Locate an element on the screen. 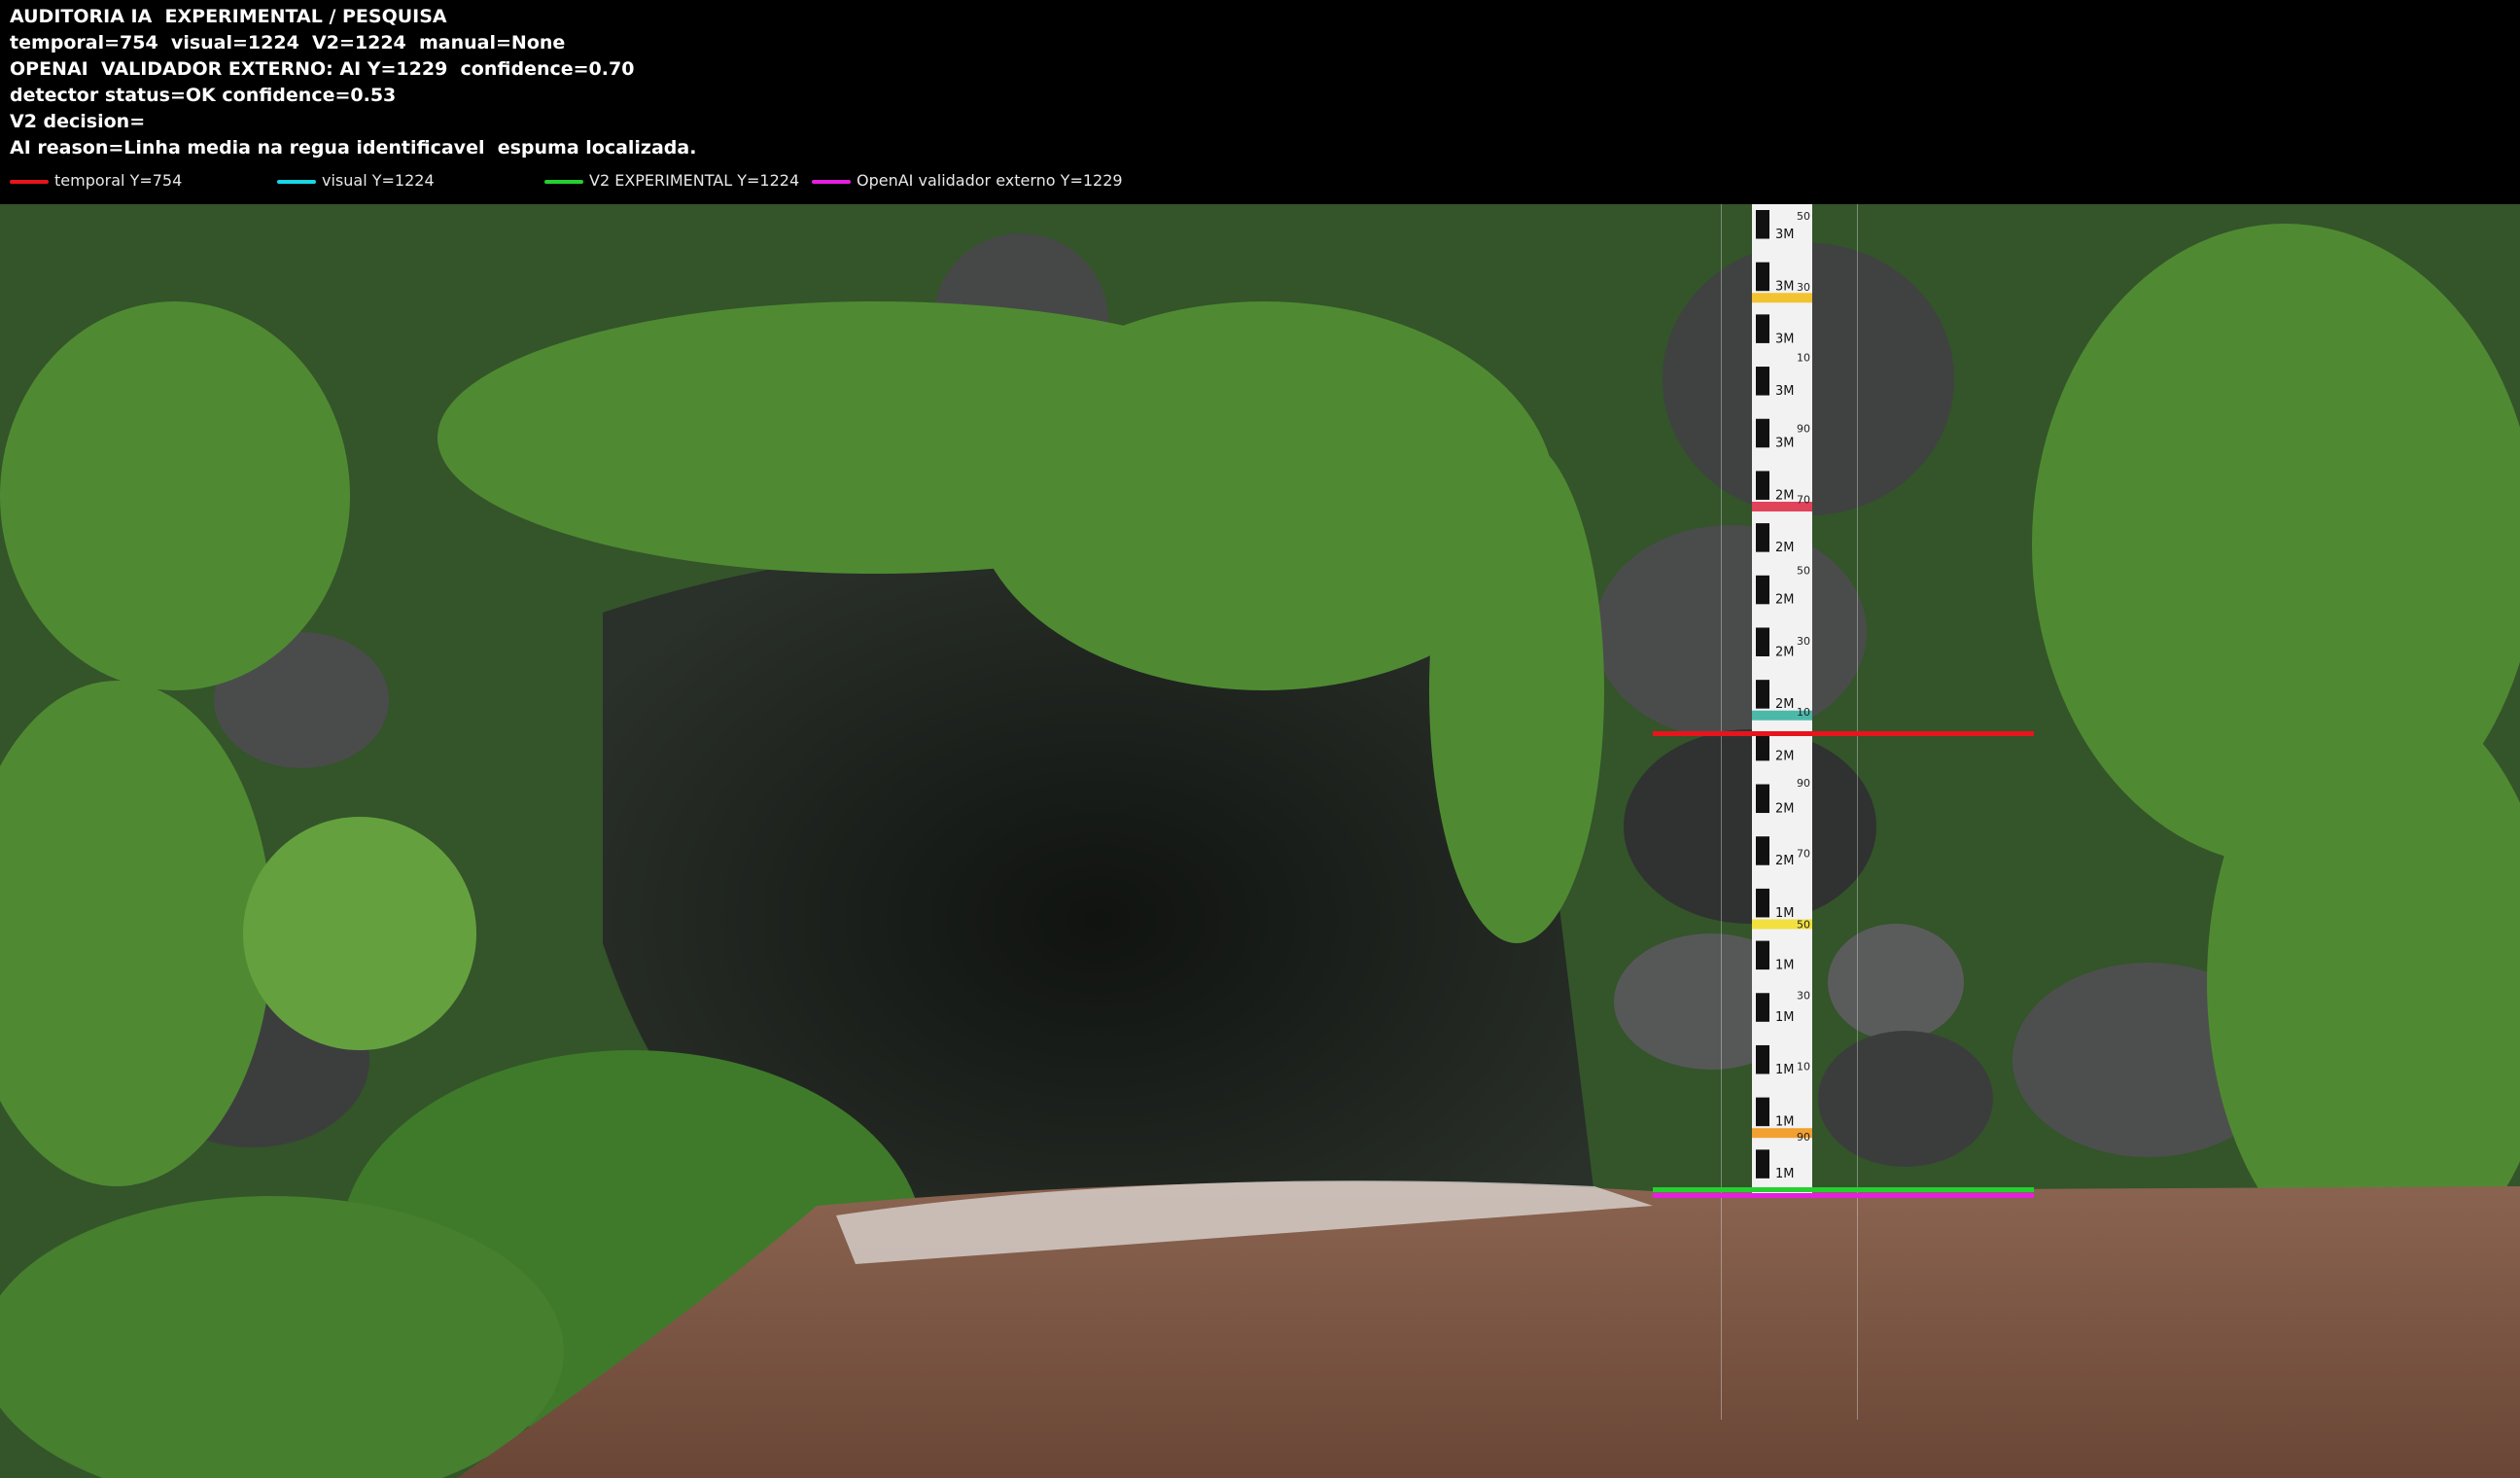 The image size is (2520, 1478). legend-v2-swatch is located at coordinates (563, 182).